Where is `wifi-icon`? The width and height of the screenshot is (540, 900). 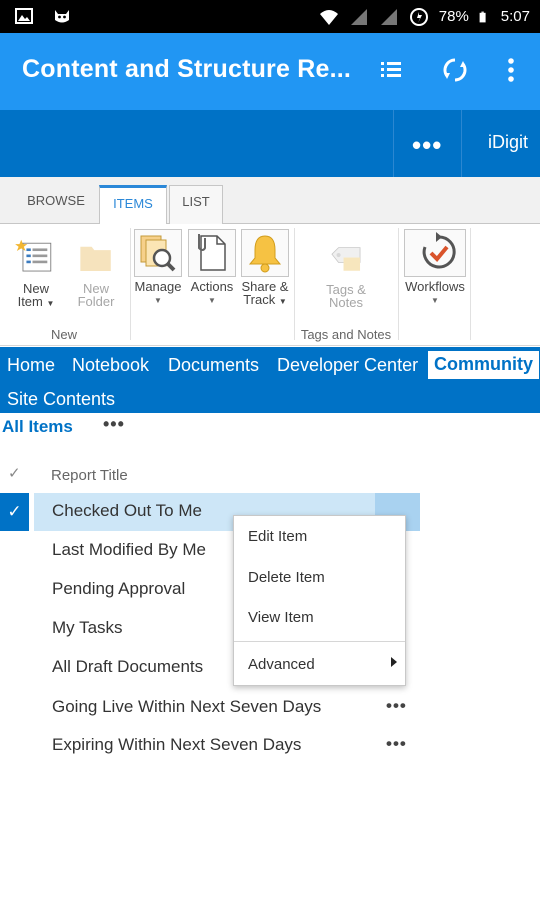 wifi-icon is located at coordinates (328, 17).